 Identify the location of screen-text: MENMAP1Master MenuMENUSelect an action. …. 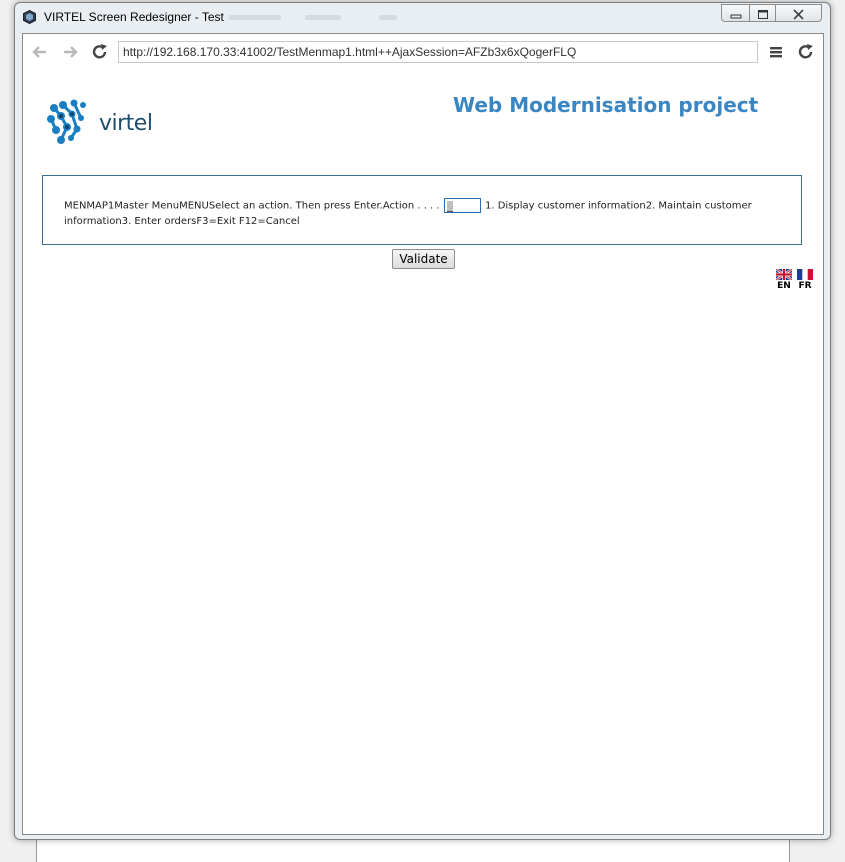
(423, 213).